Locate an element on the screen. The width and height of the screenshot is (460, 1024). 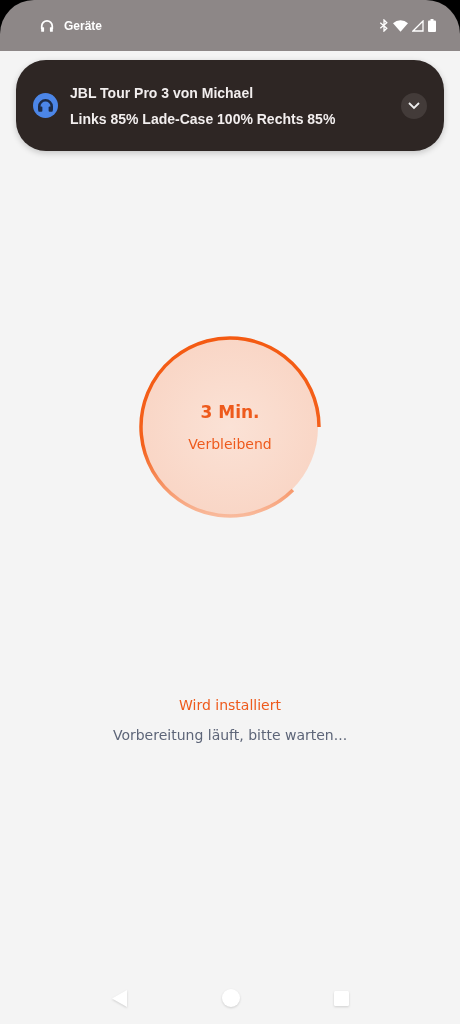
chevron-icon is located at coordinates (414, 105).